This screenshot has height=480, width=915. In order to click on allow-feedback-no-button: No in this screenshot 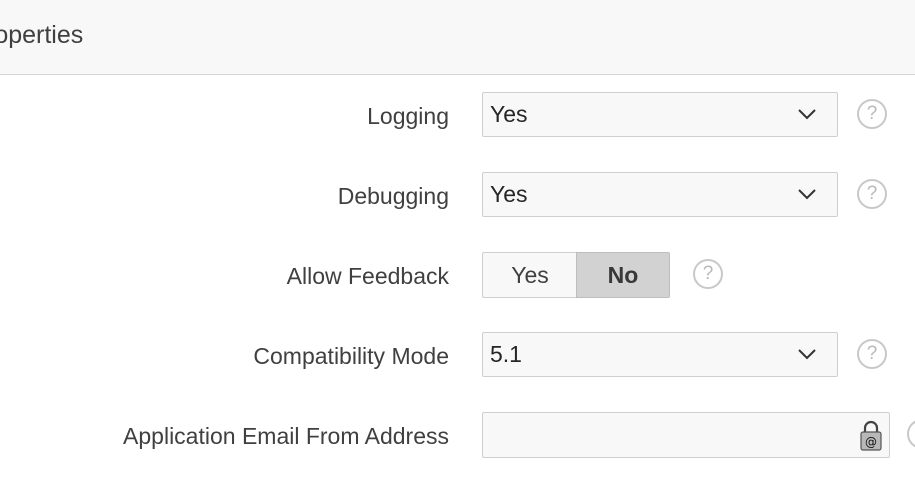, I will do `click(623, 275)`.